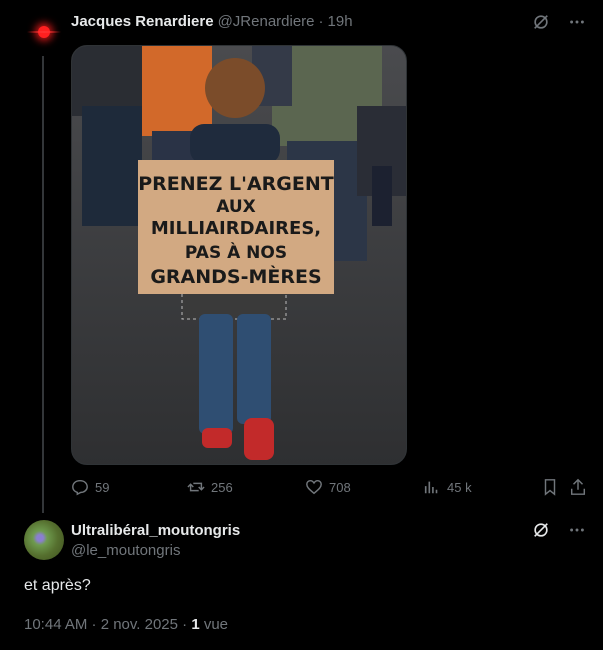 This screenshot has height=650, width=603. I want to click on repost-icon, so click(196, 487).